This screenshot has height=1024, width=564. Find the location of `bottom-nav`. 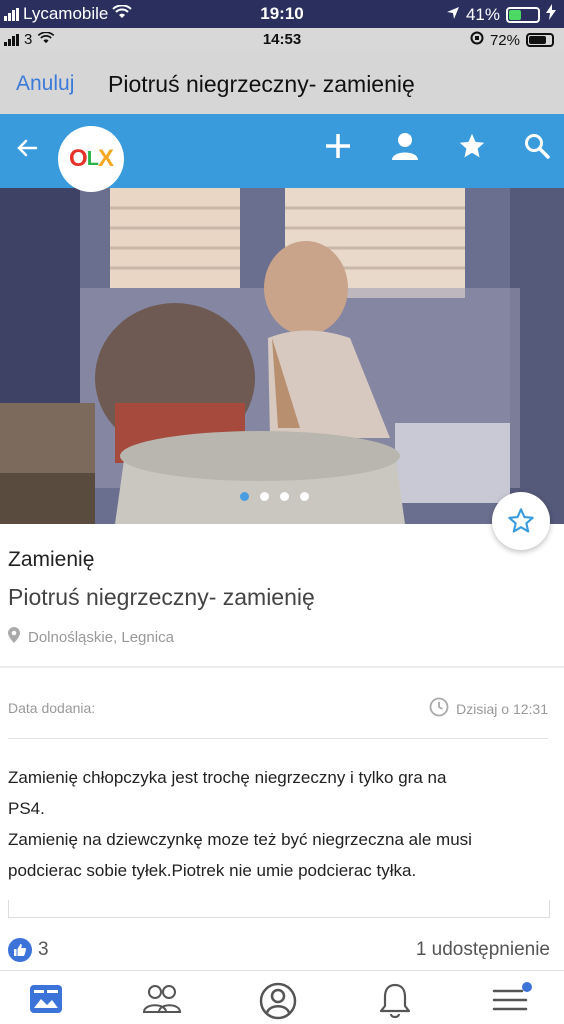

bottom-nav is located at coordinates (282, 997).